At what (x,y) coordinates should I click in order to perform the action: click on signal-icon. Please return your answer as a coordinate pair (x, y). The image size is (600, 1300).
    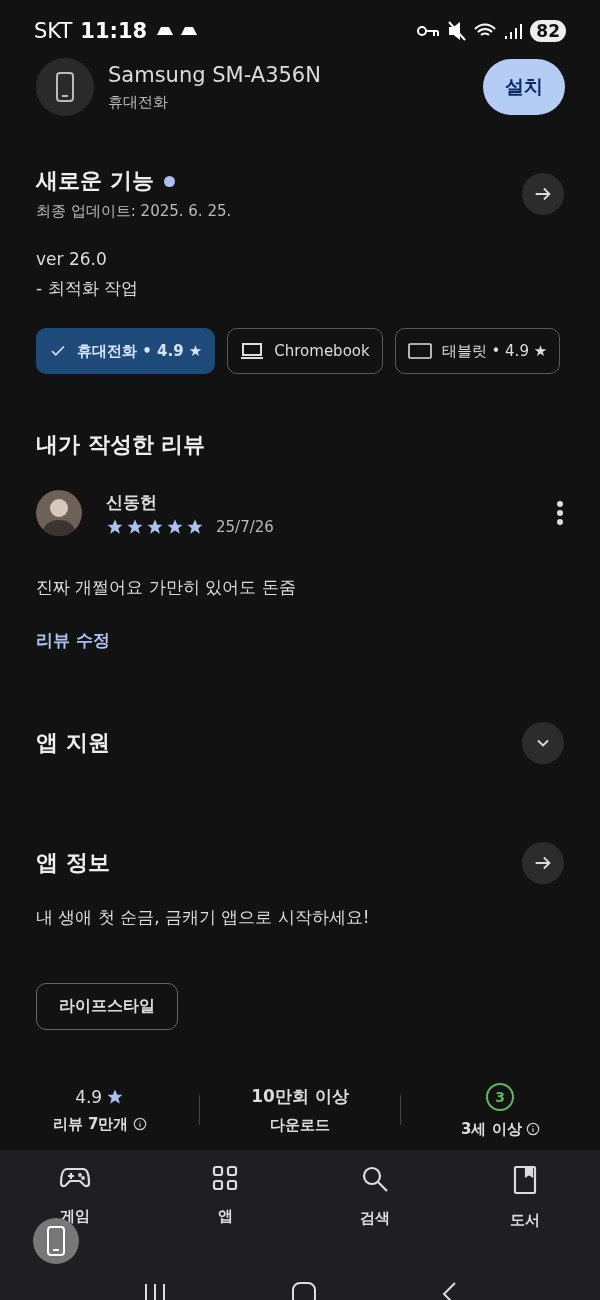
    Looking at the image, I should click on (513, 31).